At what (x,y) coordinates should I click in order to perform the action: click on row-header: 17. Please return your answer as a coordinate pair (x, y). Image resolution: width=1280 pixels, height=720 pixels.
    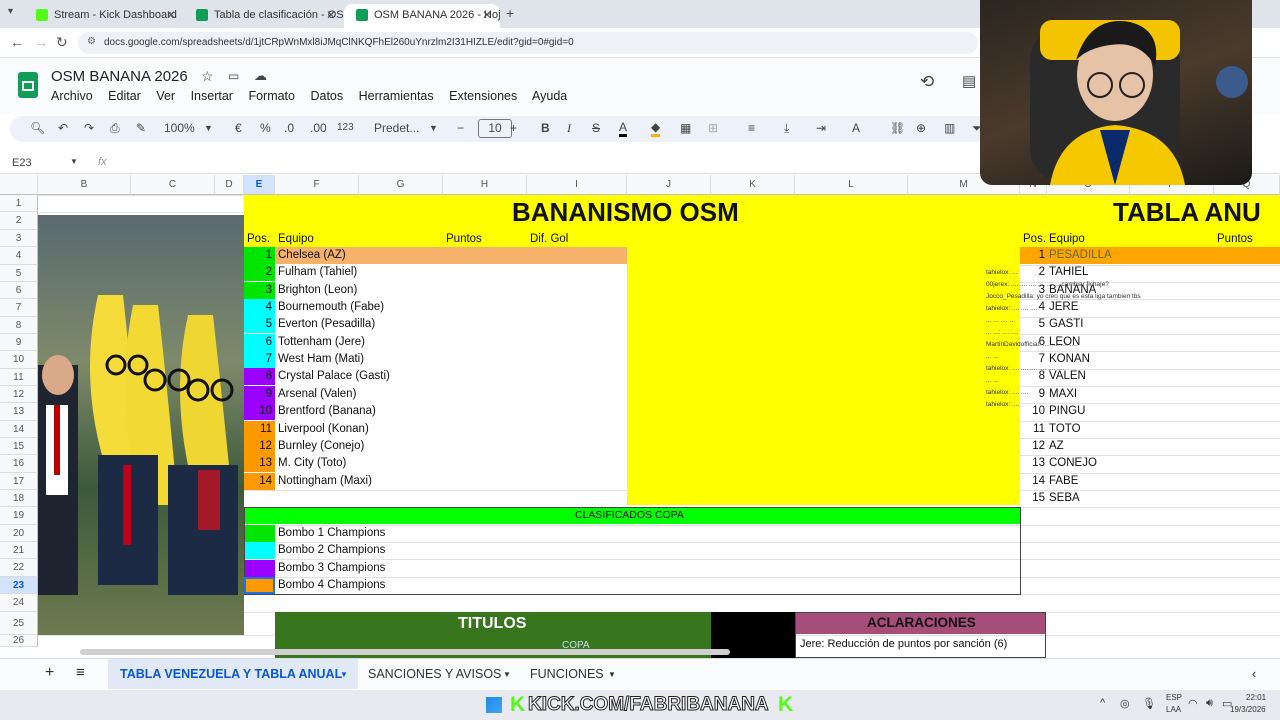
    Looking at the image, I should click on (19, 481).